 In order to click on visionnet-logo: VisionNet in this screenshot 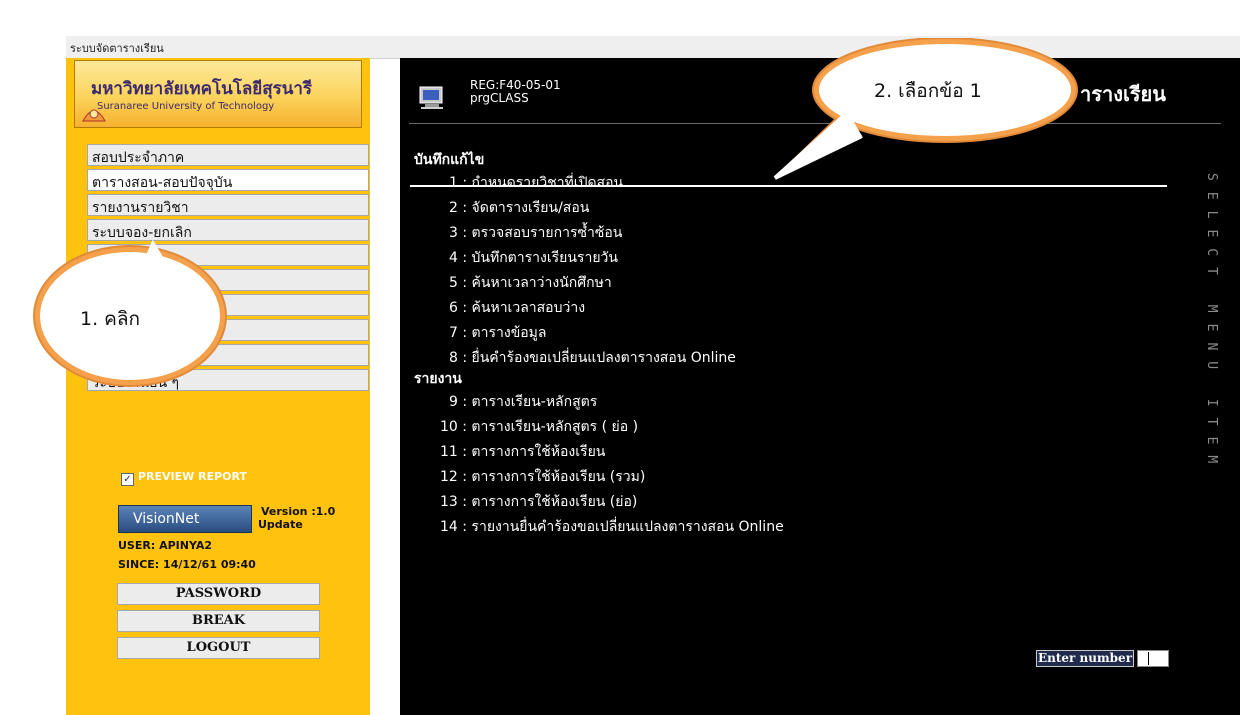, I will do `click(185, 519)`.